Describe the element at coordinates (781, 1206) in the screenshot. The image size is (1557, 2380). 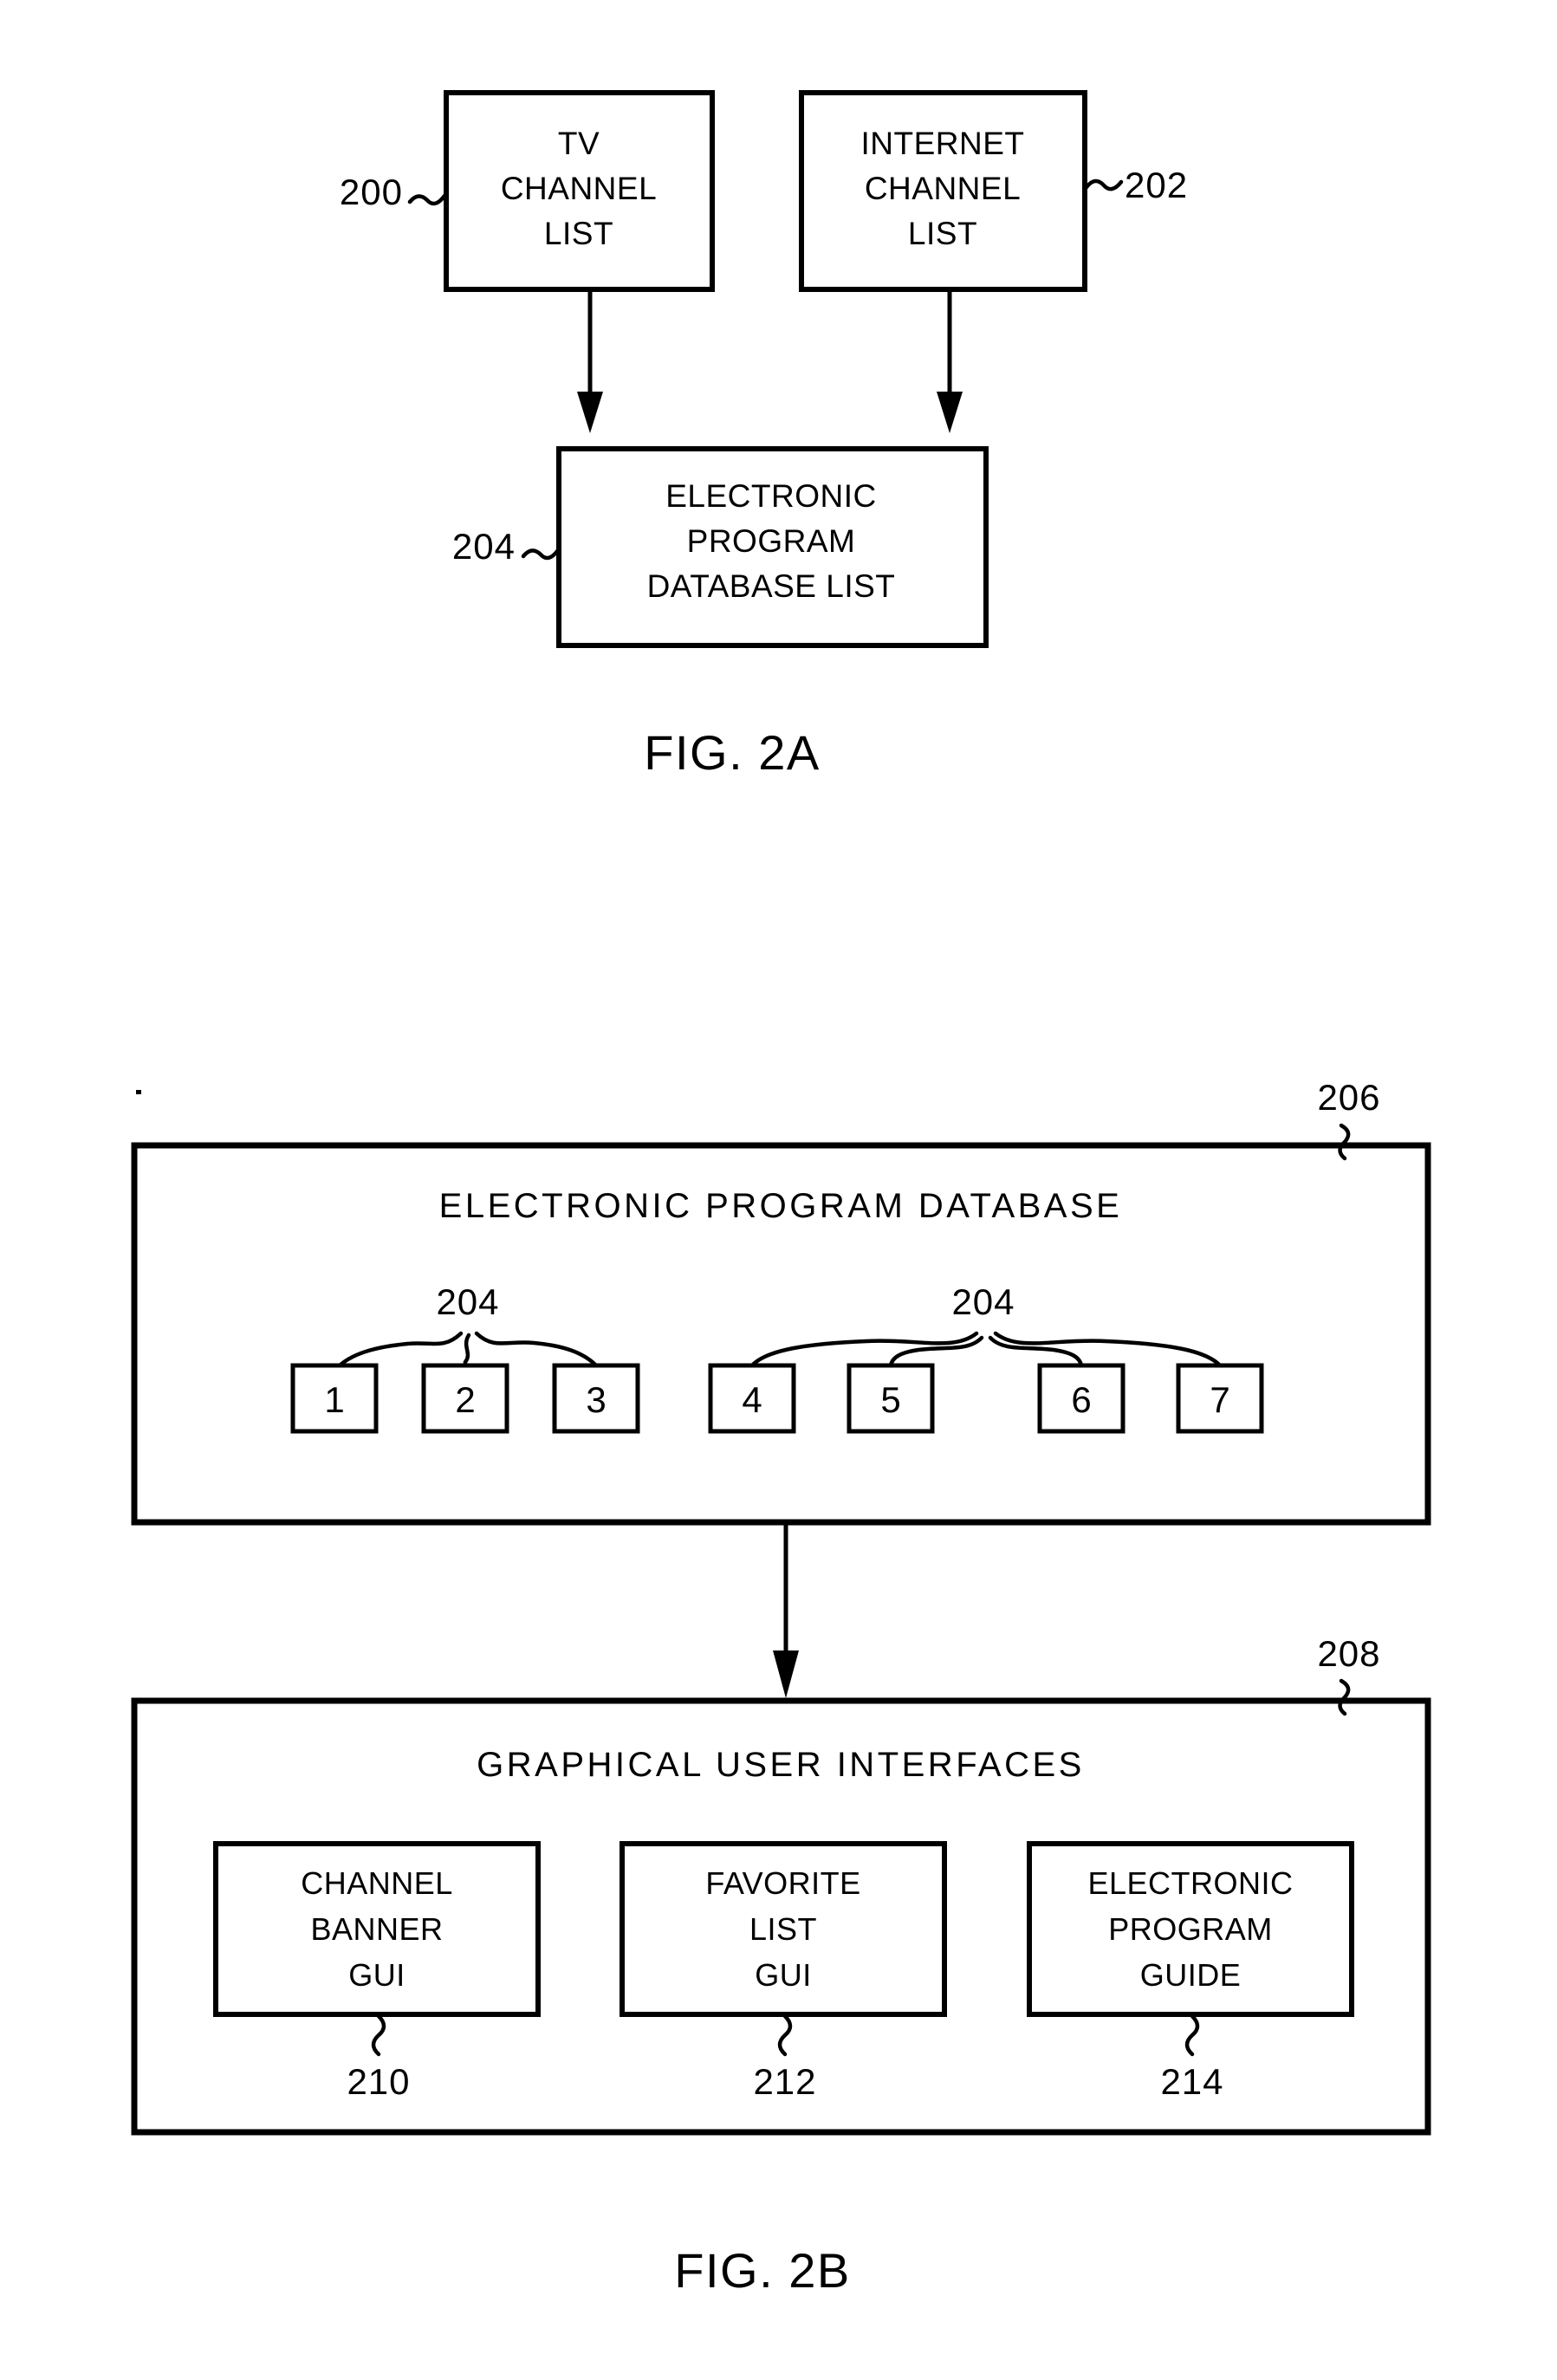
I see `epd-panel-title: ELECTRONIC PROGRAM DATABASE` at that location.